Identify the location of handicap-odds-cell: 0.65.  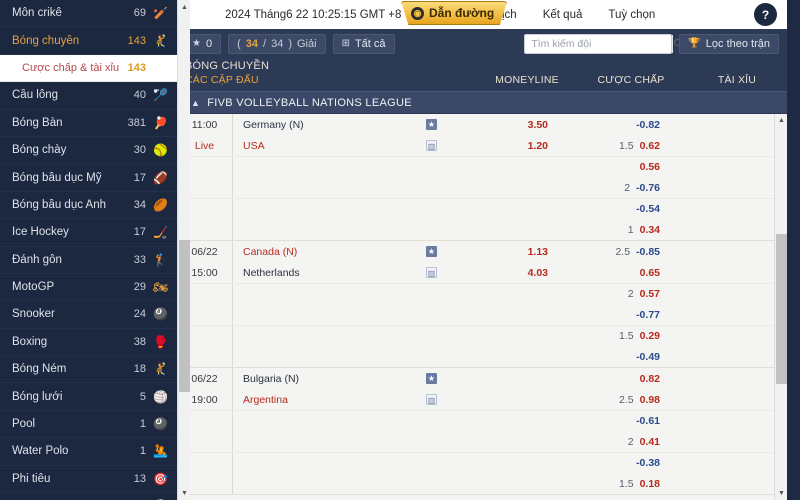
(618, 272).